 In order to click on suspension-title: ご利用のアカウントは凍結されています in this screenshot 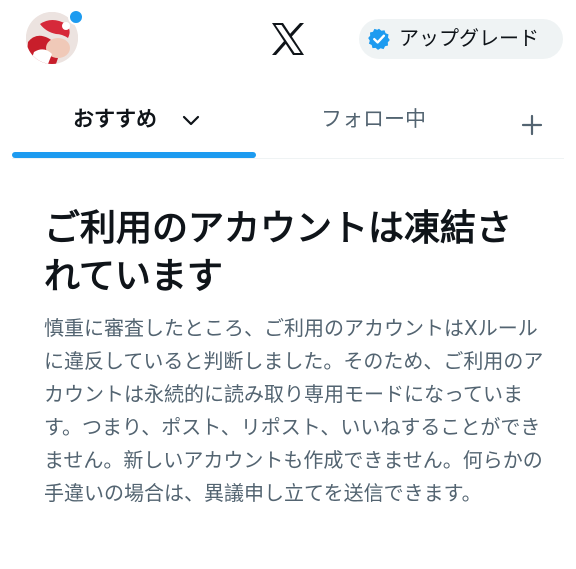, I will do `click(278, 252)`.